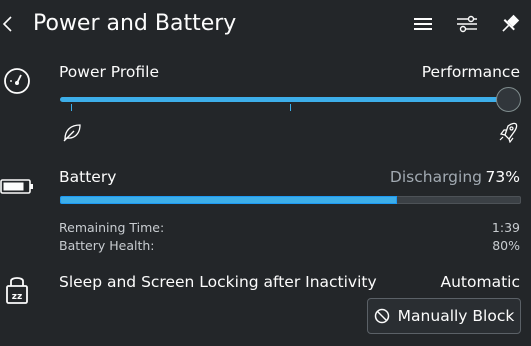  I want to click on block-icon, so click(381, 316).